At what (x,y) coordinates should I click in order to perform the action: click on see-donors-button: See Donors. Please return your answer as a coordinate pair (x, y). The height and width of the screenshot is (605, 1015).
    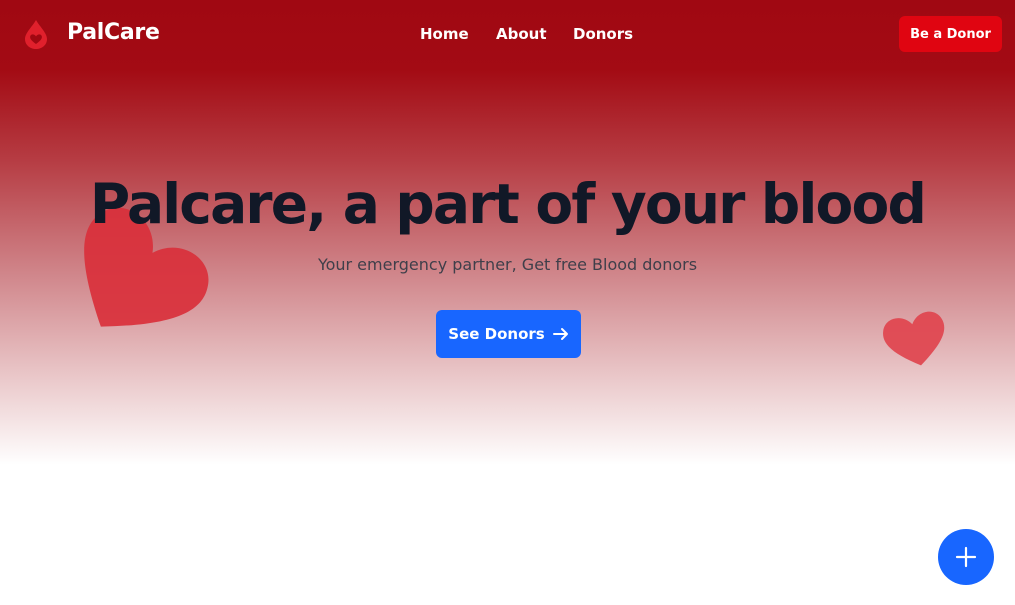
    Looking at the image, I should click on (508, 334).